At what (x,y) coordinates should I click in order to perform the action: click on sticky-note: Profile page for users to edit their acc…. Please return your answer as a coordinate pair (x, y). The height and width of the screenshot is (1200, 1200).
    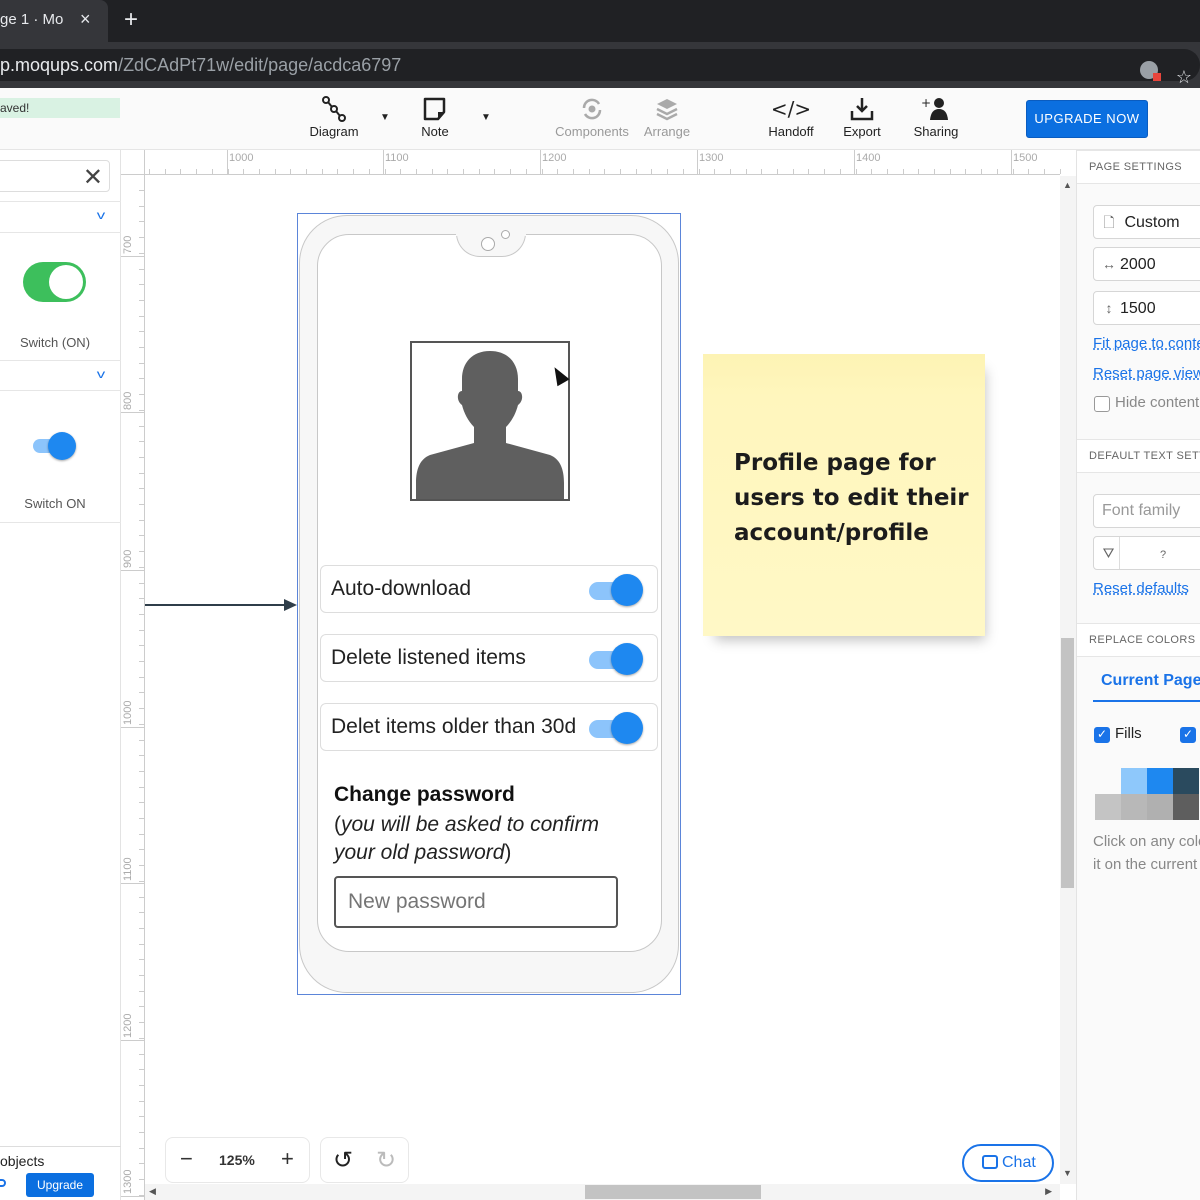
    Looking at the image, I should click on (844, 495).